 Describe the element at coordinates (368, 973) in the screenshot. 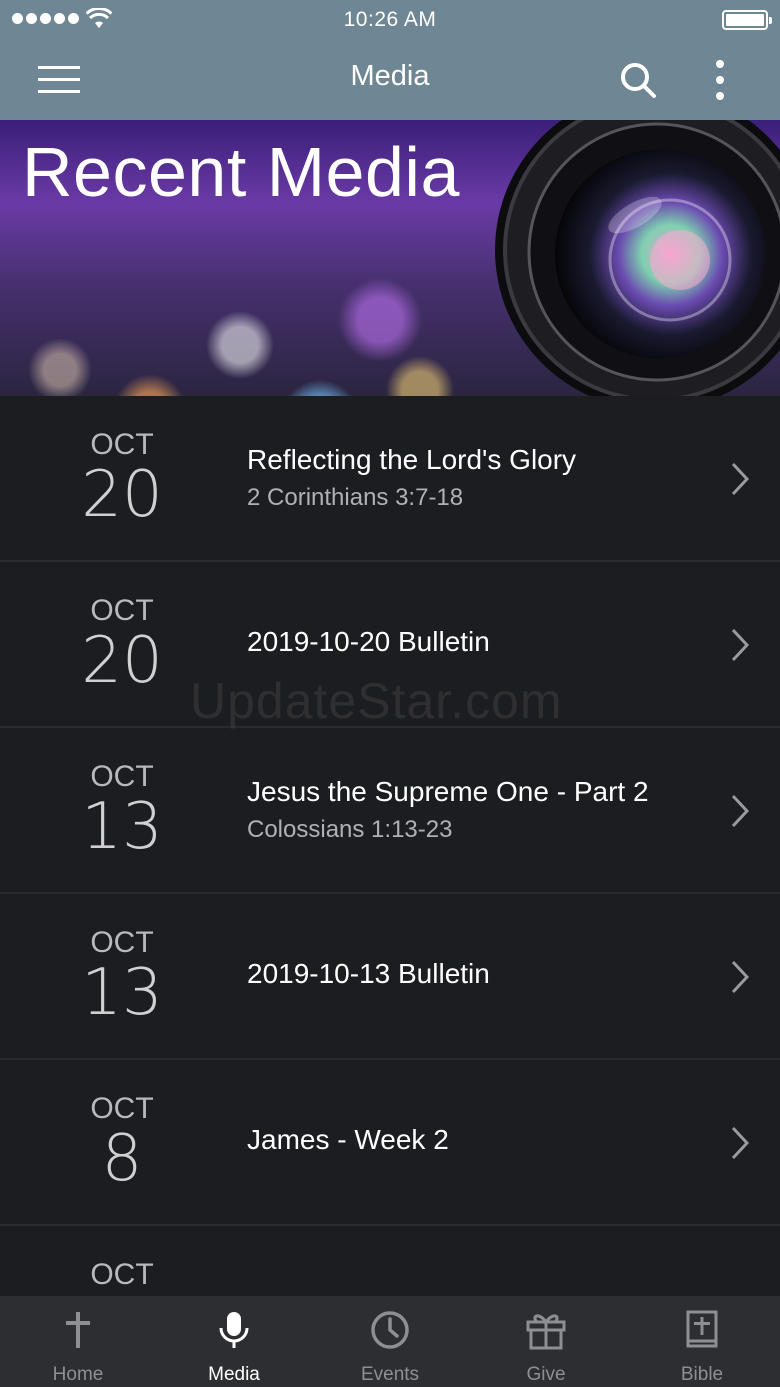

I see `item-title: 2019-10-13 Bulletin` at that location.